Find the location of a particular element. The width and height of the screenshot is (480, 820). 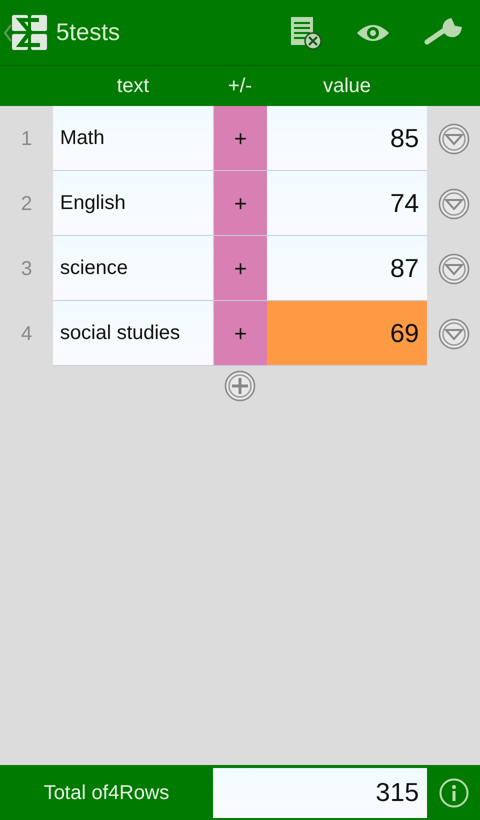

row-number: 4 is located at coordinates (27, 334).